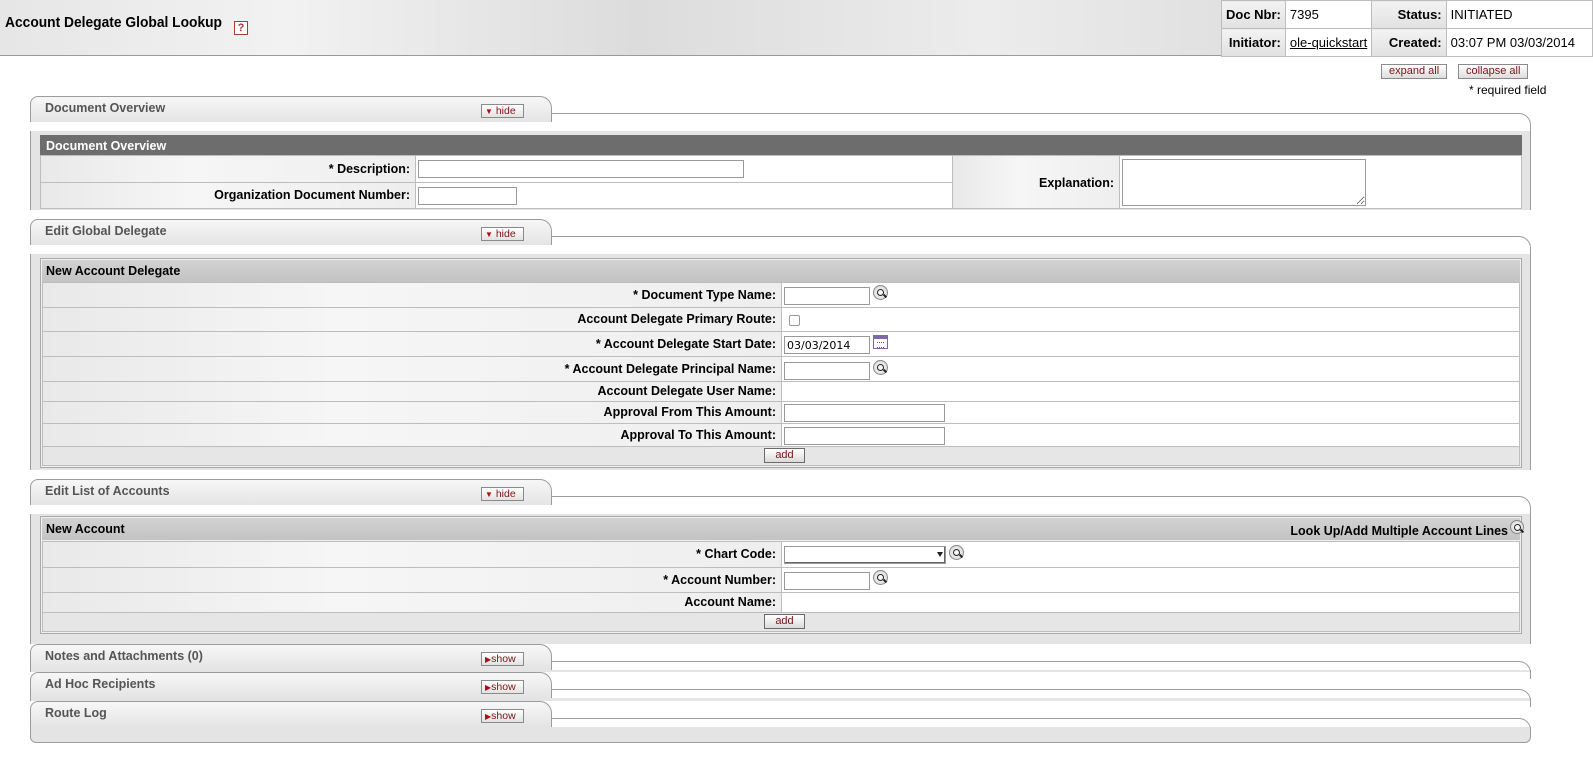 The image size is (1593, 758). What do you see at coordinates (880, 342) in the screenshot?
I see `calendar-icon` at bounding box center [880, 342].